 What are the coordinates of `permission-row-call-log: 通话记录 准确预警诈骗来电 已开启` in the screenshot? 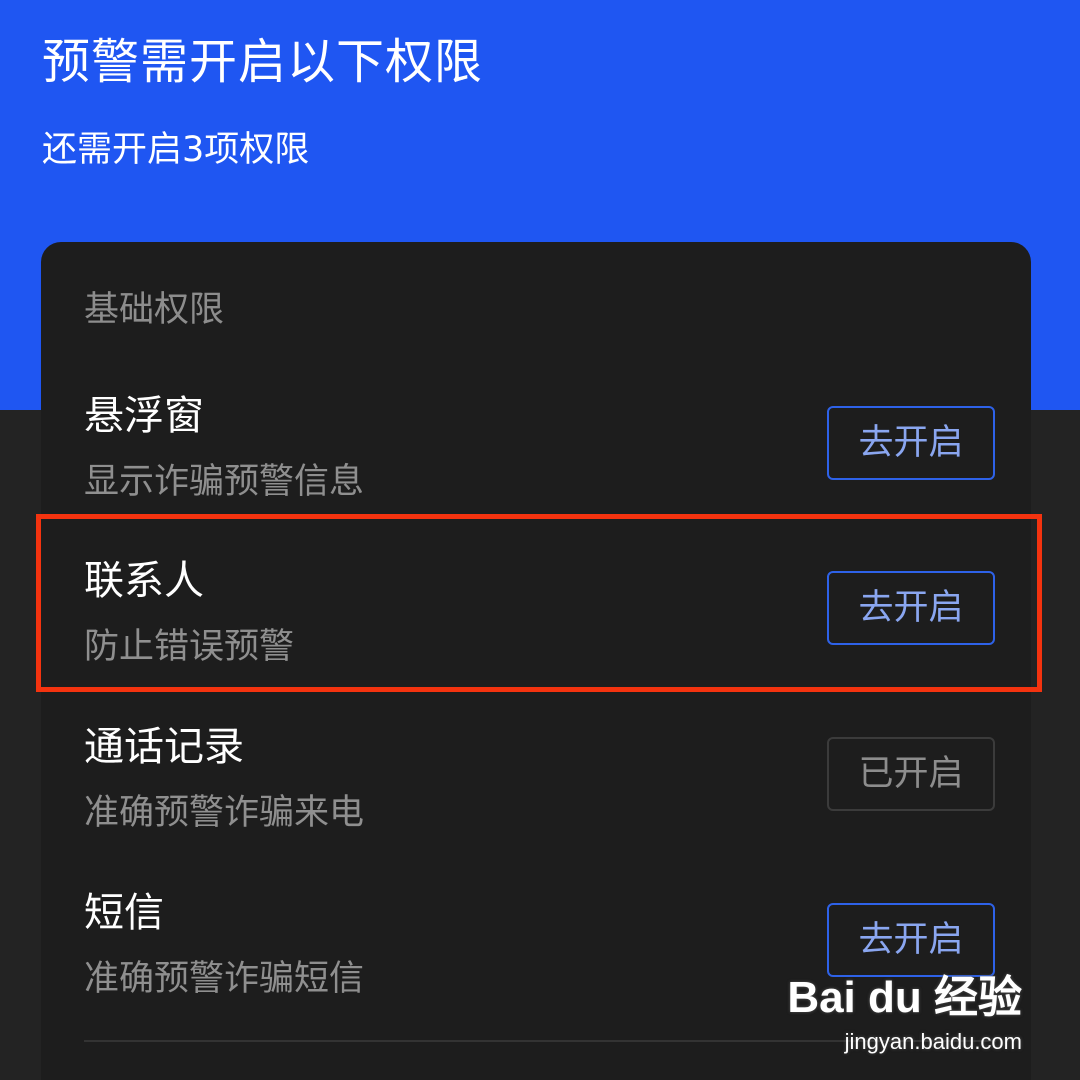 It's located at (536, 790).